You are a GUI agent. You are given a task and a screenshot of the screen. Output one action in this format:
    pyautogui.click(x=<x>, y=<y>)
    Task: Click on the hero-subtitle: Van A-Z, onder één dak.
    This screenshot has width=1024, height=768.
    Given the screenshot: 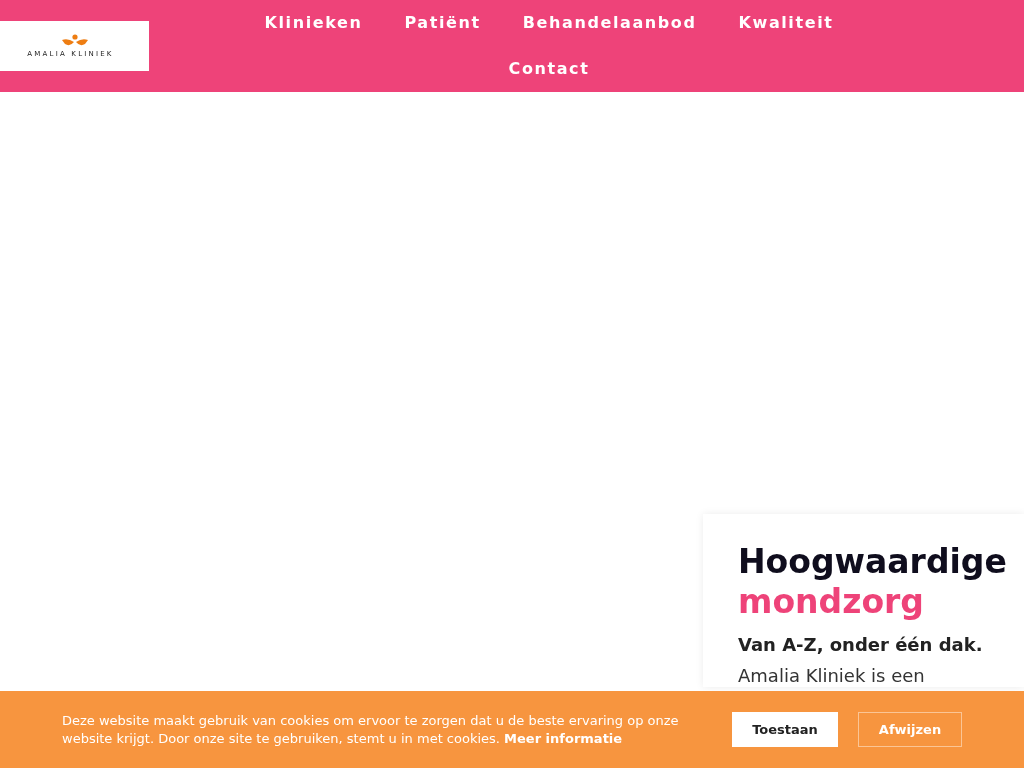 What is the action you would take?
    pyautogui.click(x=861, y=644)
    